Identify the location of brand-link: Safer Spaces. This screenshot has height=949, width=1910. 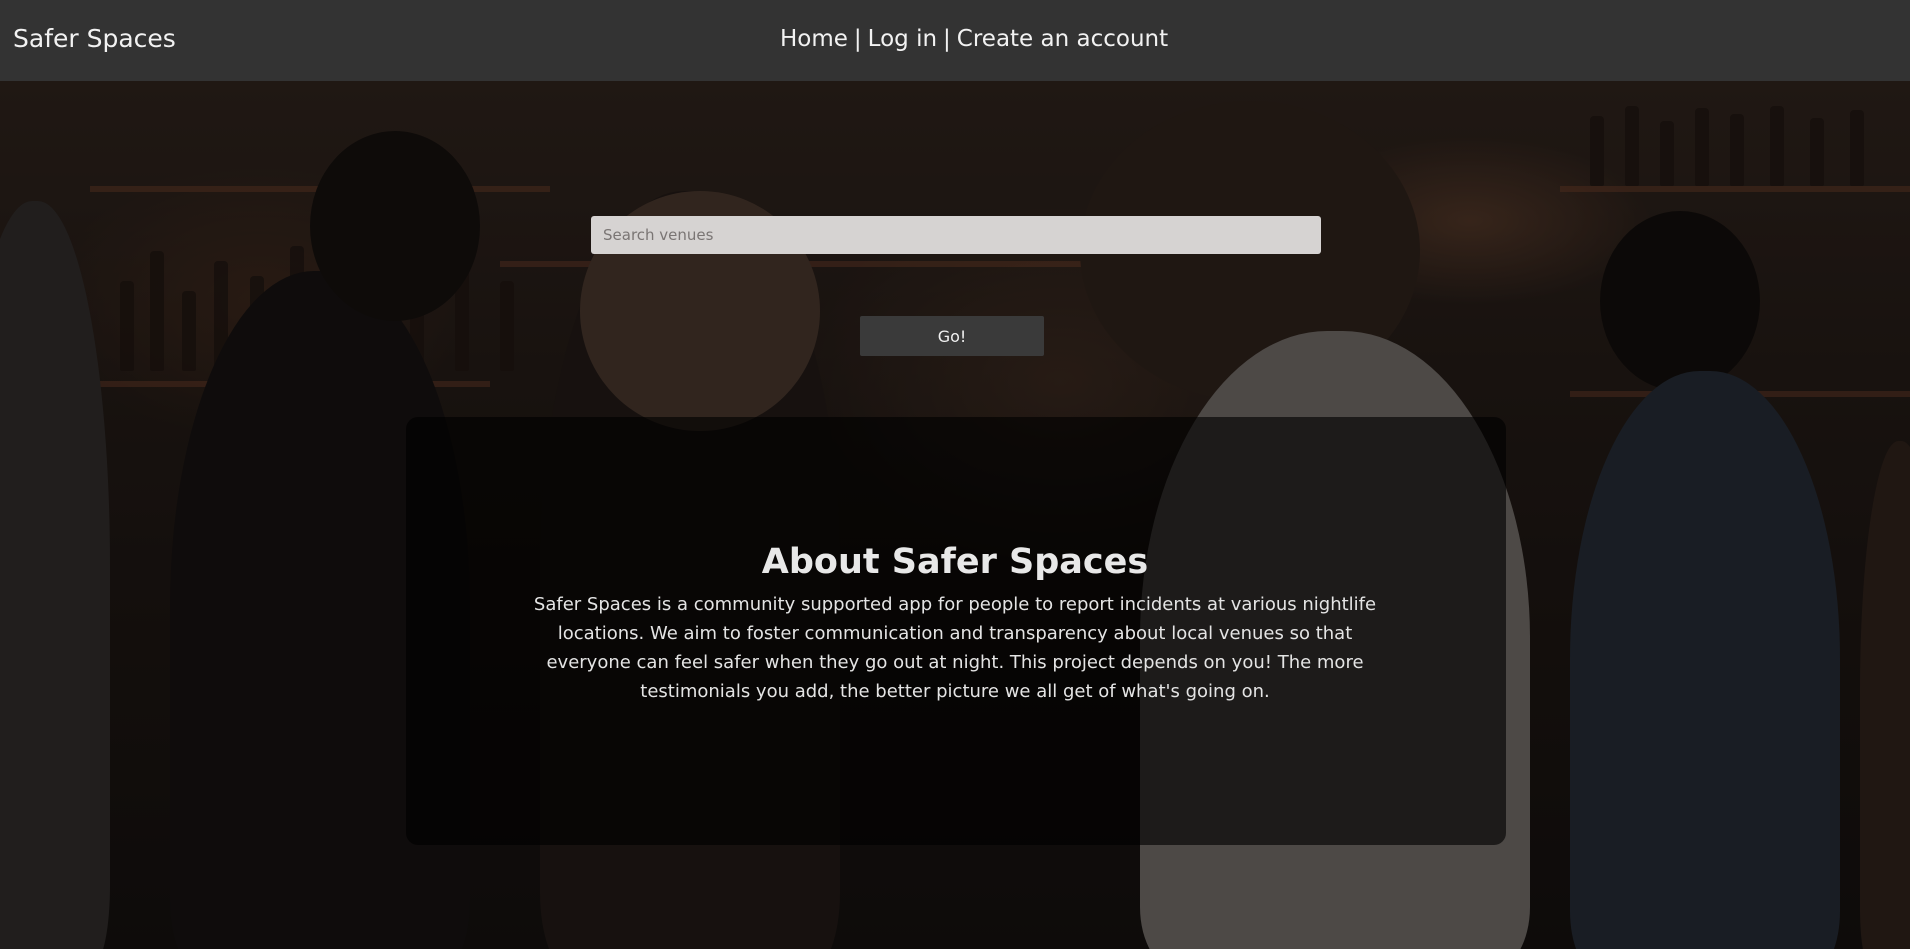
(94, 39).